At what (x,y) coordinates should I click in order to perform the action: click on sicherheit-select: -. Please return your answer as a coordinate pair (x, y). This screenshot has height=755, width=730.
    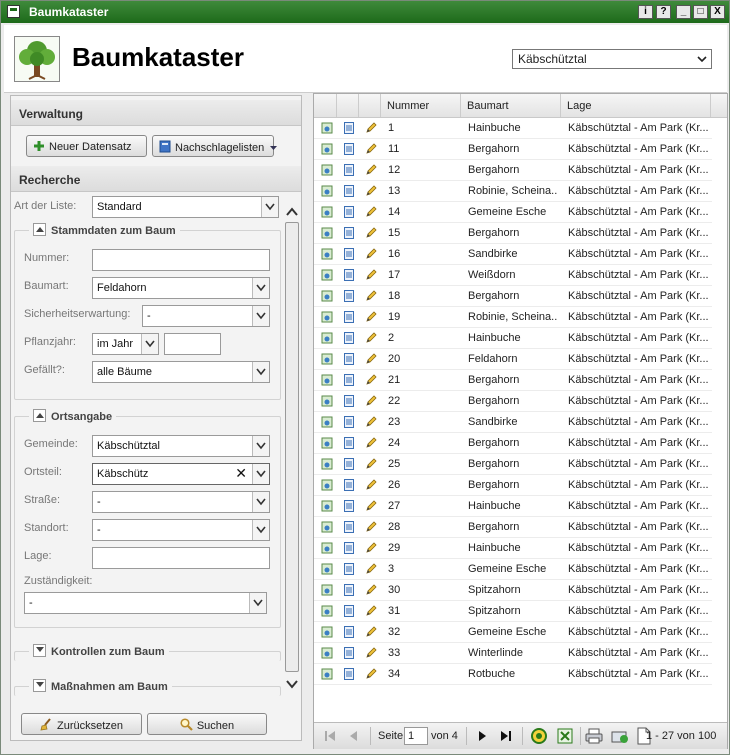
    Looking at the image, I should click on (206, 316).